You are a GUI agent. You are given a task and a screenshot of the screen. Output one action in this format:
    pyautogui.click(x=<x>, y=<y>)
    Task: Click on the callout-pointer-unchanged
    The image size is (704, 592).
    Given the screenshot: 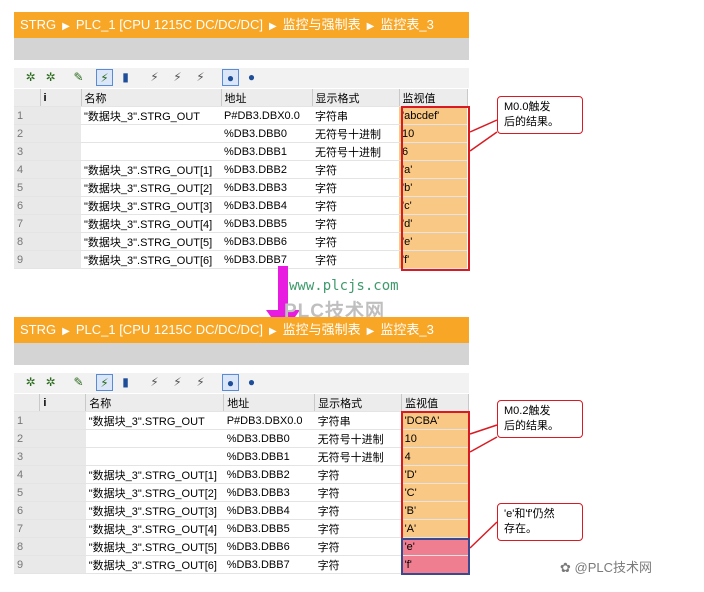 What is the action you would take?
    pyautogui.click(x=483, y=535)
    